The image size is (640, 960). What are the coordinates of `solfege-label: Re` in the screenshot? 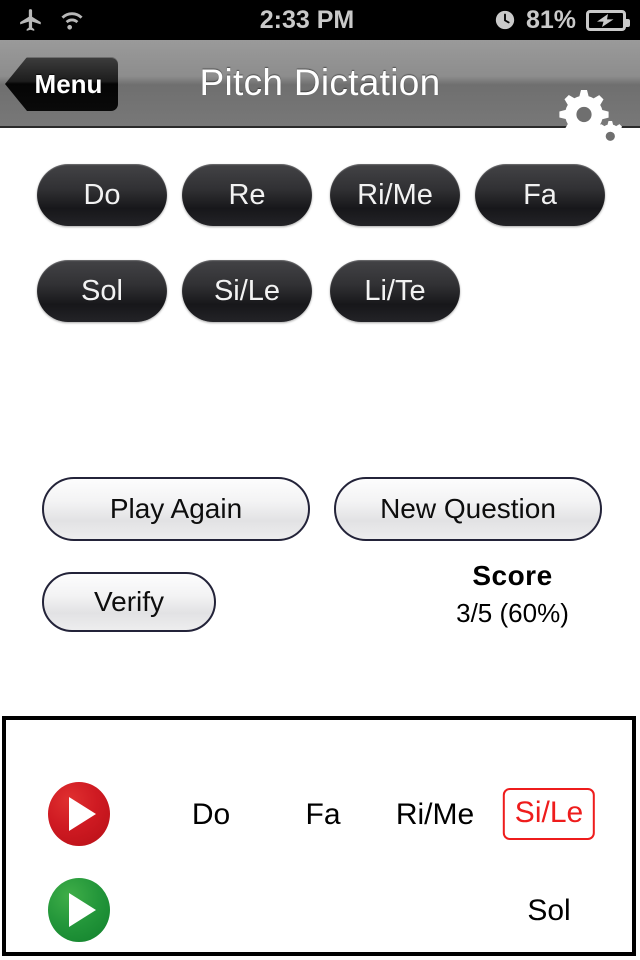 It's located at (247, 194).